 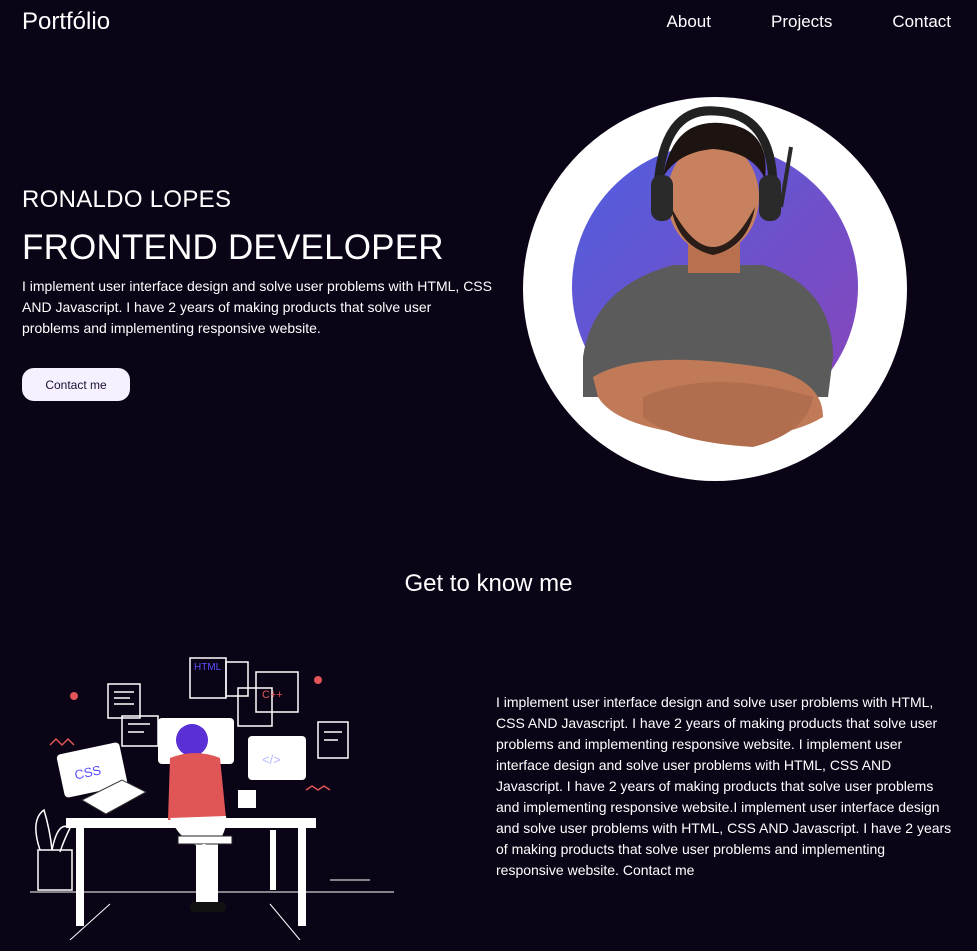 I want to click on nav-link-projects: Projects, so click(x=801, y=22).